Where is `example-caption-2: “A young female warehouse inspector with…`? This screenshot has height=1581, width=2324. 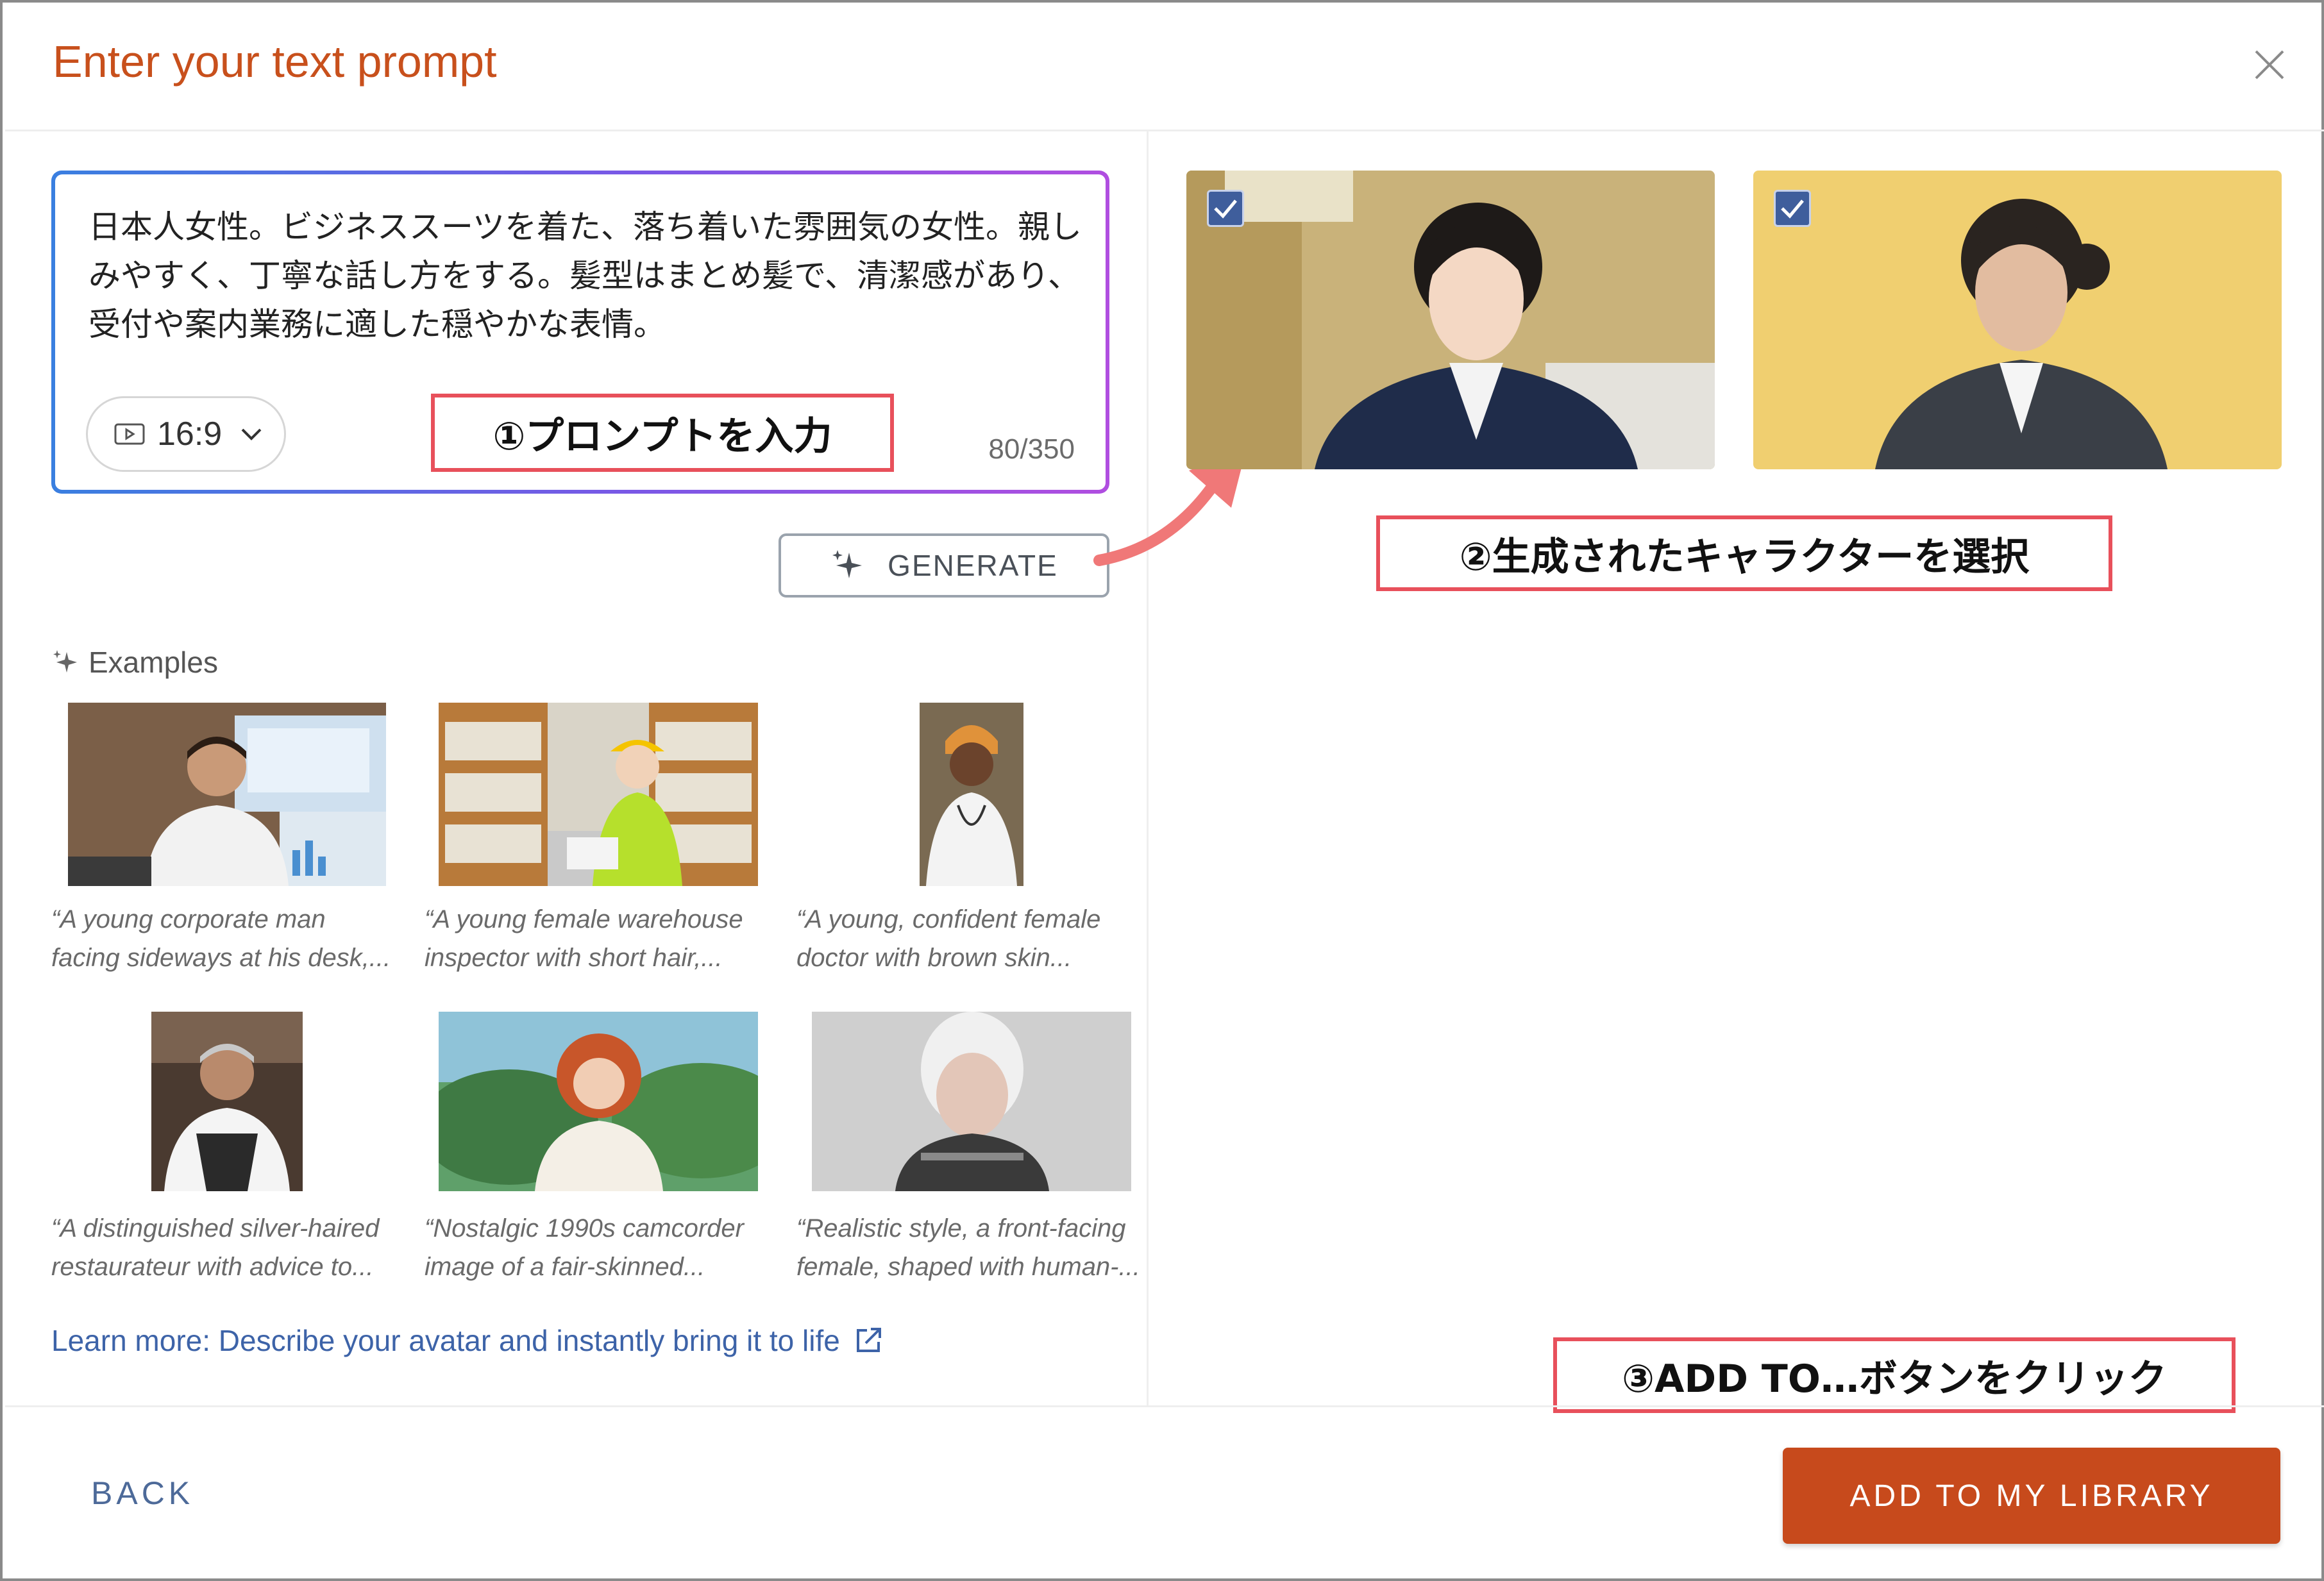 example-caption-2: “A young female warehouse inspector with… is located at coordinates (584, 939).